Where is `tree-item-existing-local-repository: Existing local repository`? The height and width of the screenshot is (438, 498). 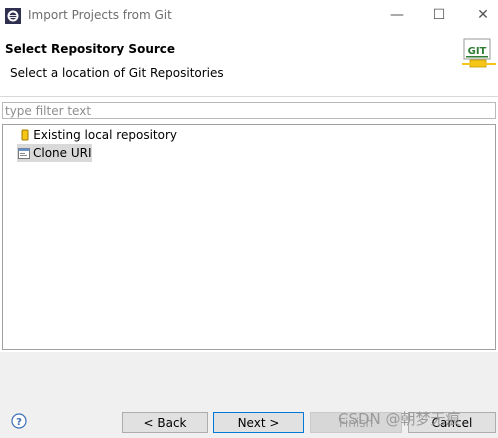
tree-item-existing-local-repository: Existing local repository is located at coordinates (98, 135).